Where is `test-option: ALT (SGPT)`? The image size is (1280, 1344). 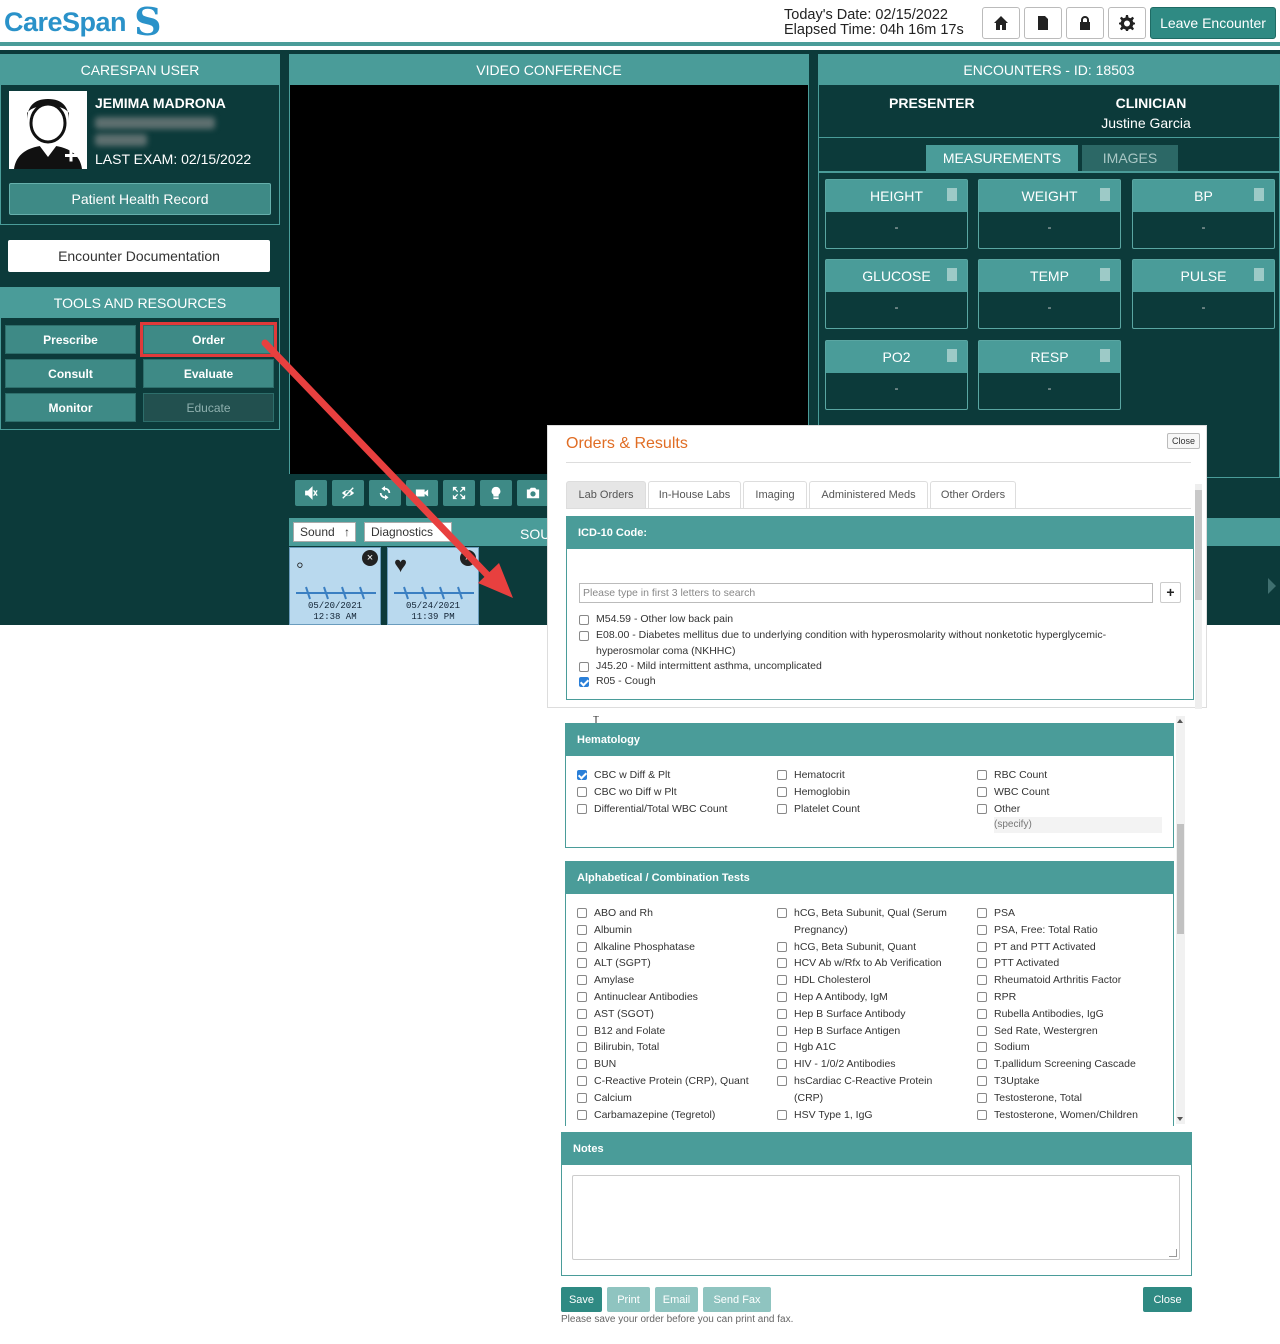
test-option: ALT (SGPT) is located at coordinates (672, 963).